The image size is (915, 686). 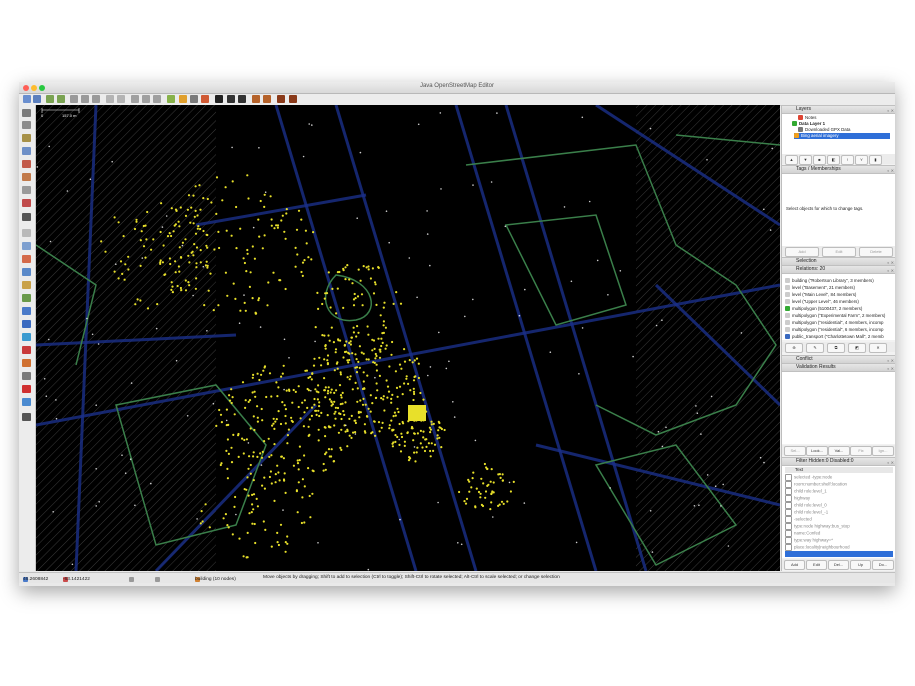 What do you see at coordinates (819, 160) in the screenshot?
I see `activate-layer-icon: ■` at bounding box center [819, 160].